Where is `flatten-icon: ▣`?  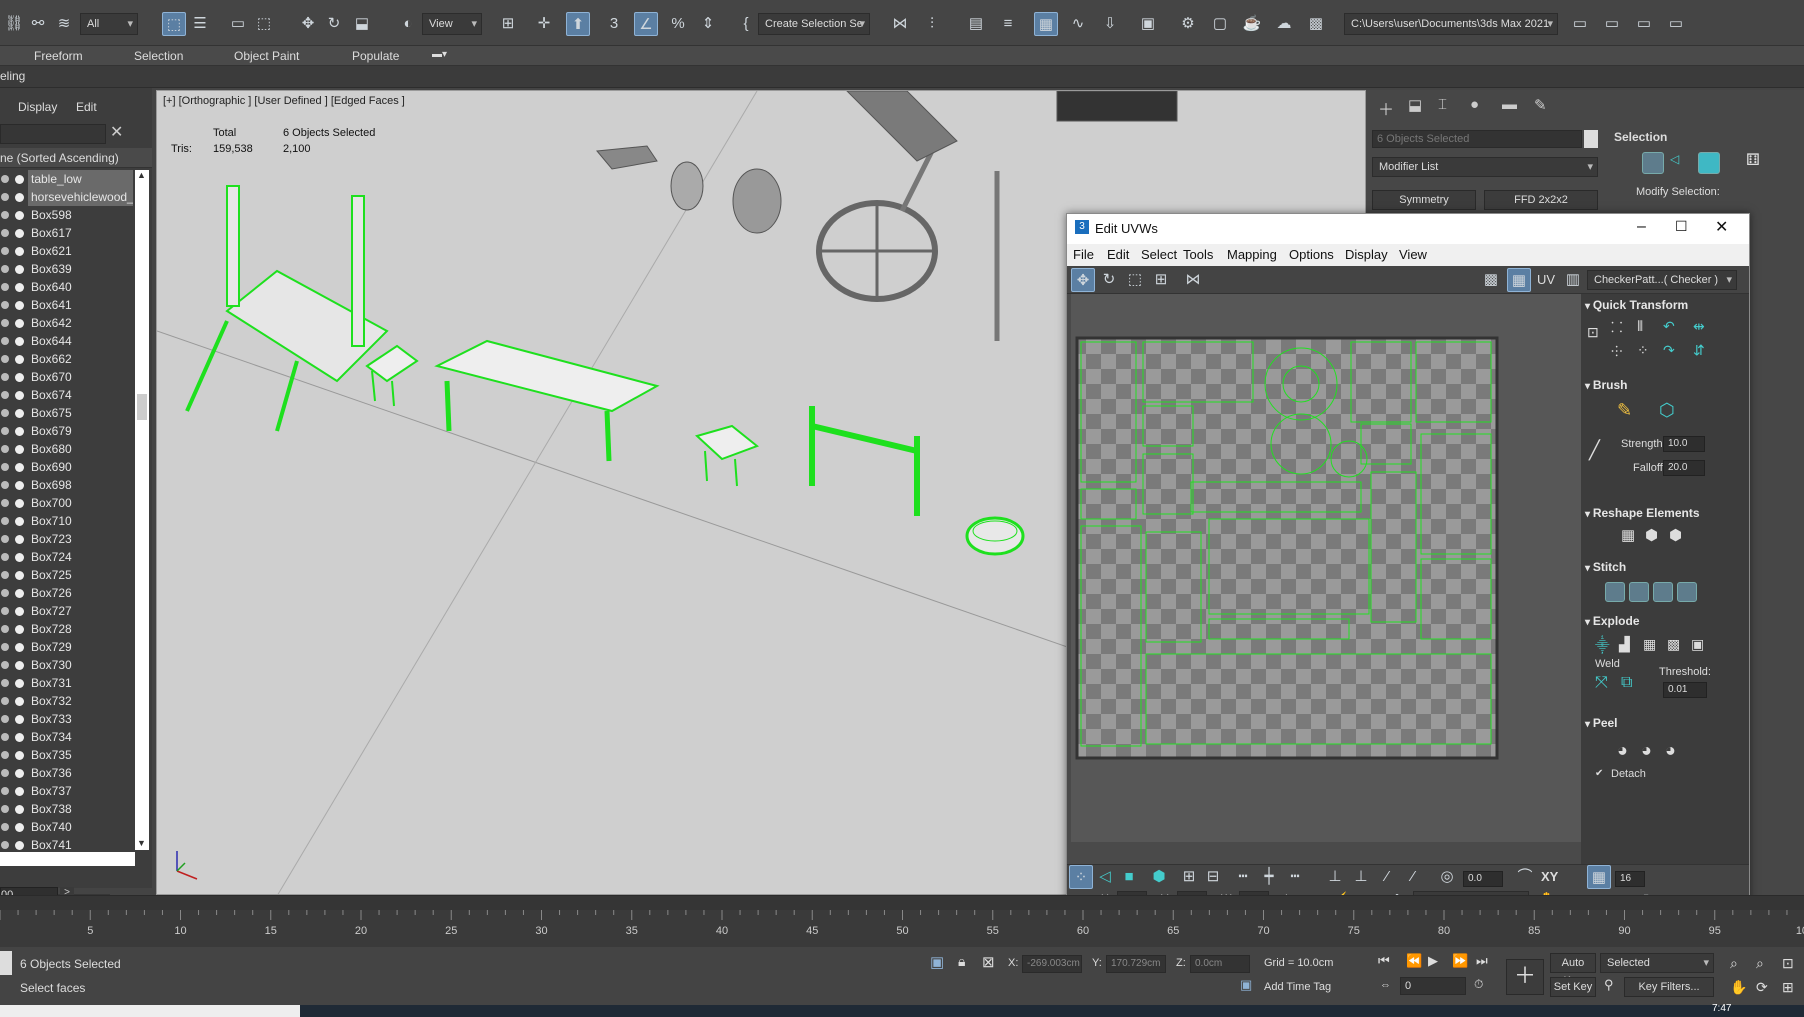 flatten-icon: ▣ is located at coordinates (1697, 644).